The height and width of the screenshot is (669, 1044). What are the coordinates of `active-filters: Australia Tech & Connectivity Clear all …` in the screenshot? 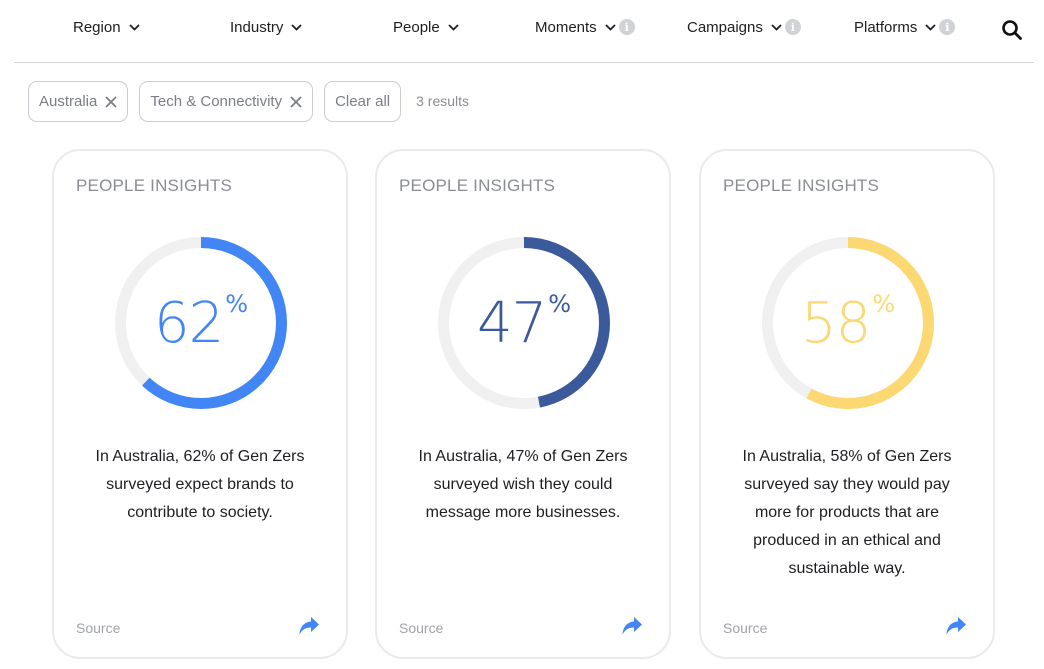 It's located at (248, 101).